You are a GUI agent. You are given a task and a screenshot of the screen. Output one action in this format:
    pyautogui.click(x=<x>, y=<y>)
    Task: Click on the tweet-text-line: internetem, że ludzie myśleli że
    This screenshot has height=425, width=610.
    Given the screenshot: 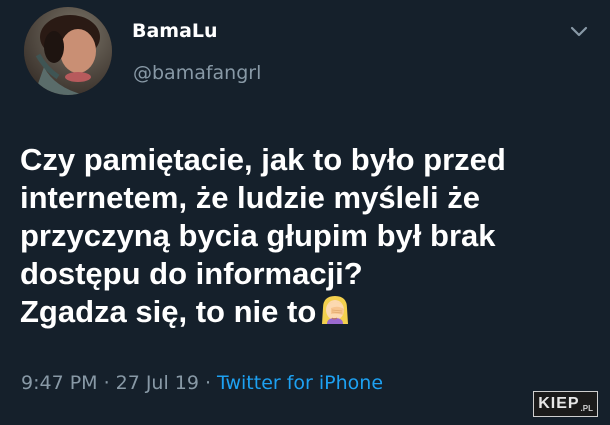 What is the action you would take?
    pyautogui.click(x=250, y=197)
    